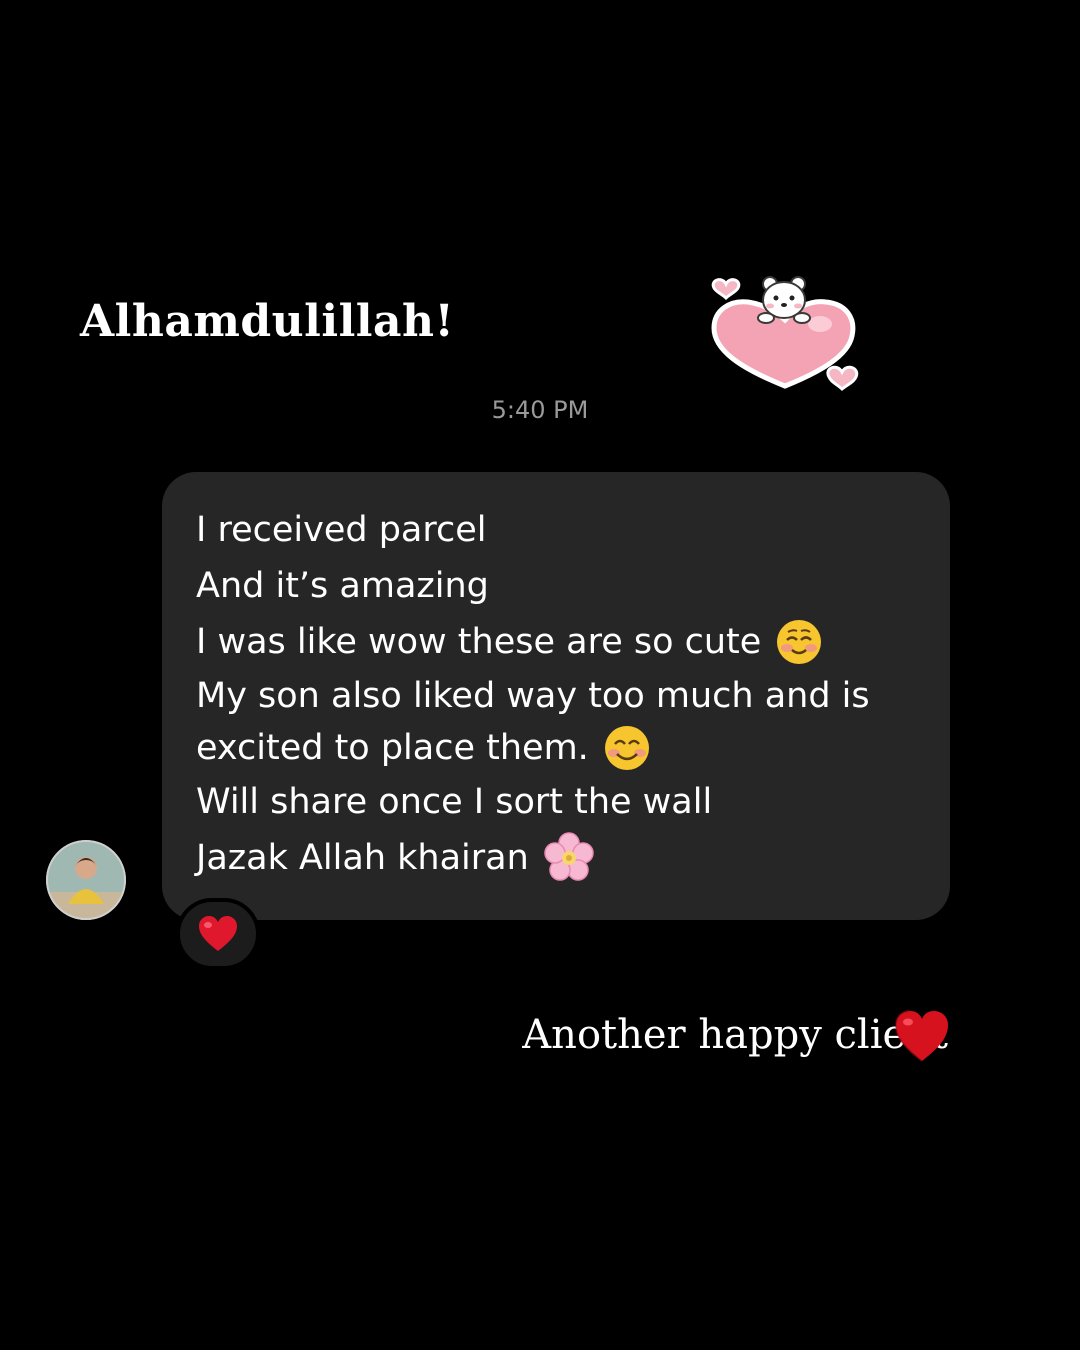 The width and height of the screenshot is (1080, 1350). I want to click on message-line-5-text: excited to place them., so click(392, 748).